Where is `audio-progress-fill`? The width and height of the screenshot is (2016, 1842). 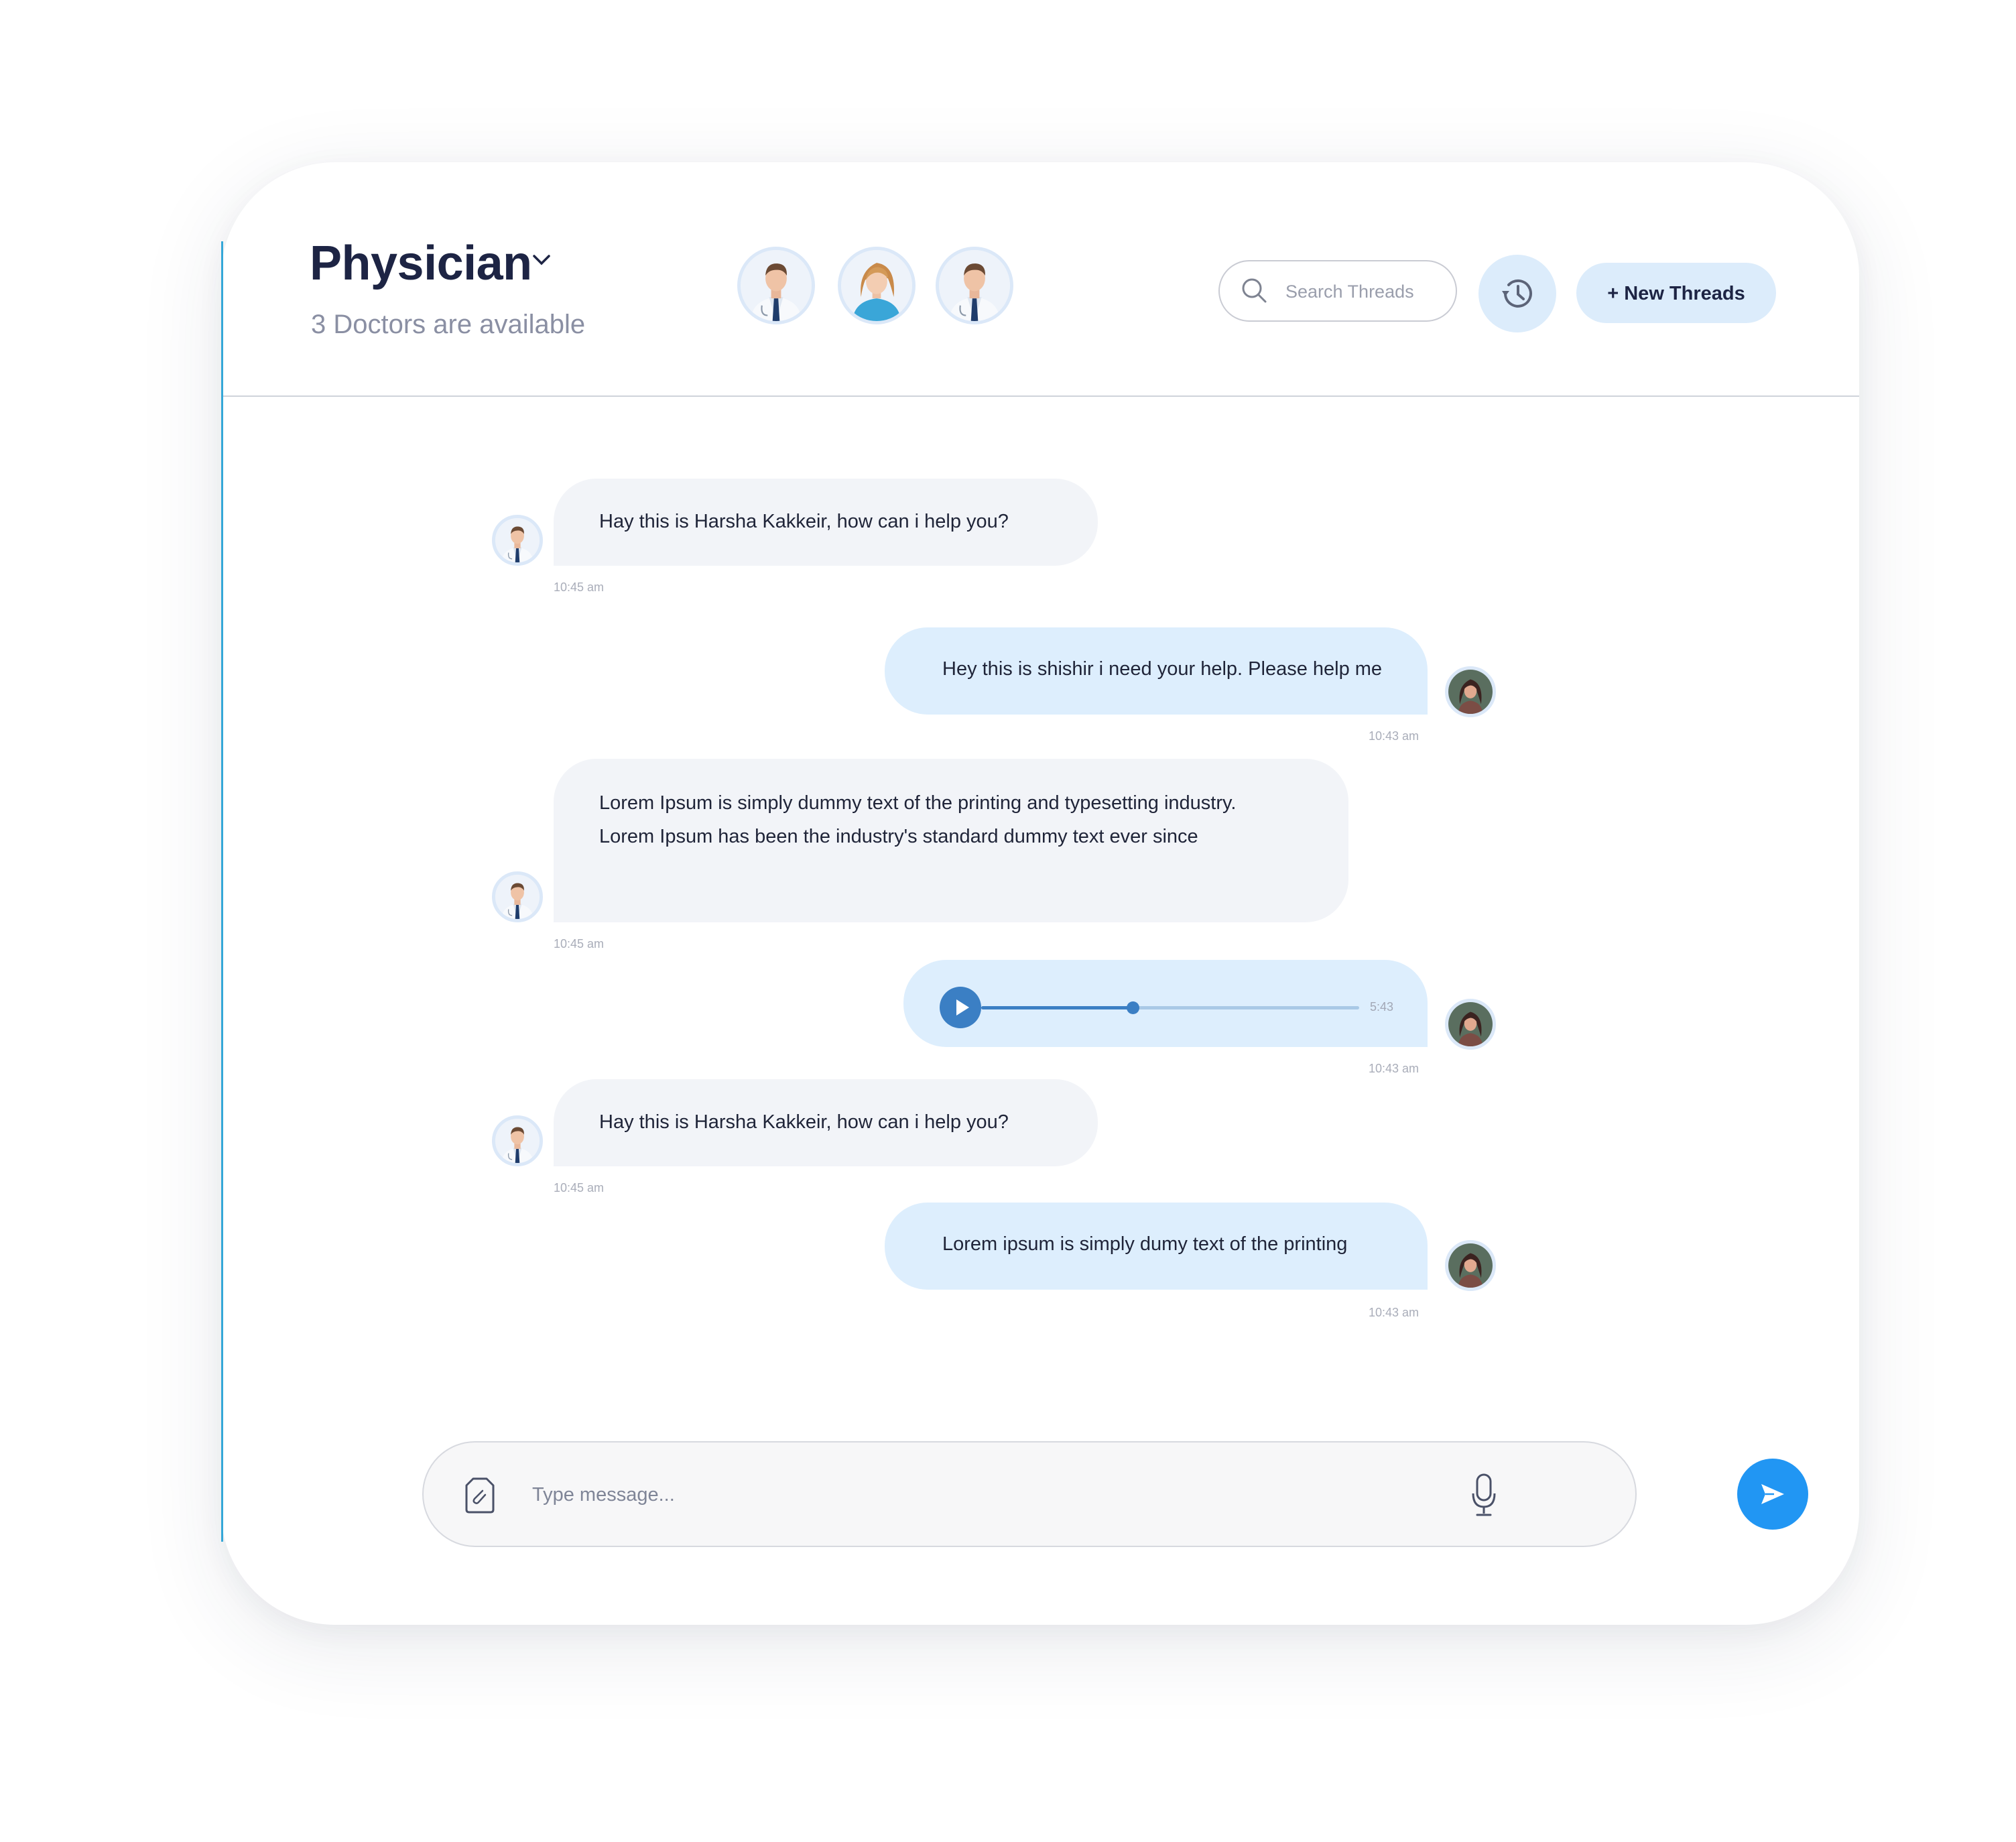 audio-progress-fill is located at coordinates (1057, 1007).